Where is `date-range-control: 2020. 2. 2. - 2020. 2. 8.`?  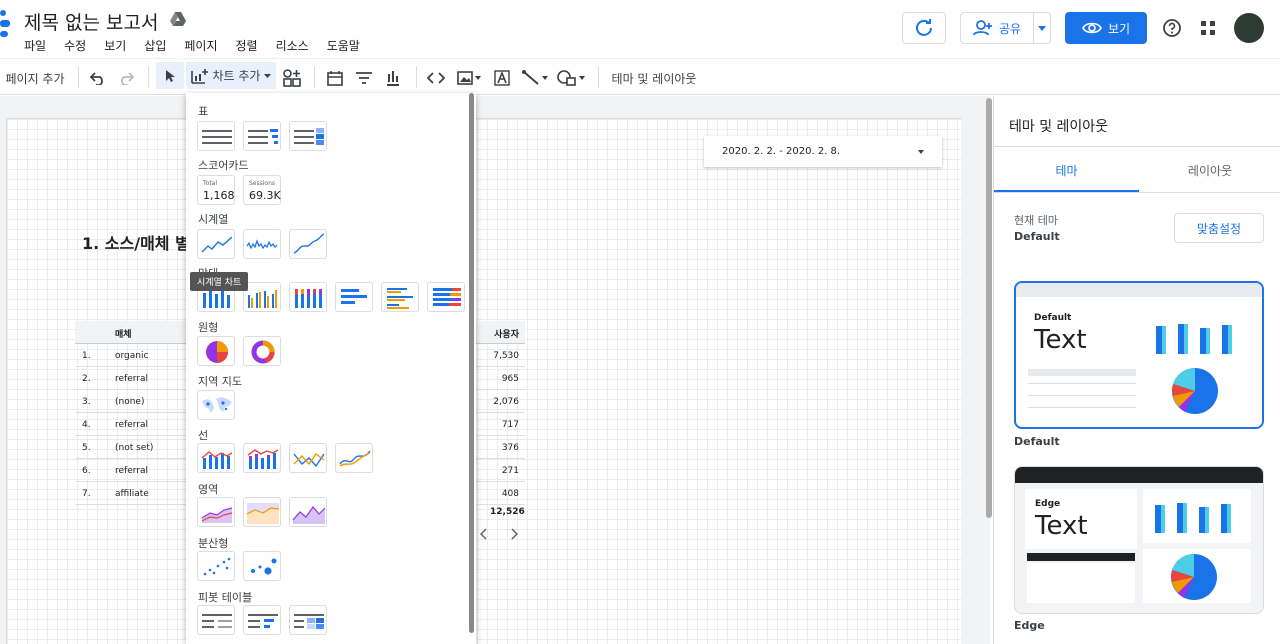 date-range-control: 2020. 2. 2. - 2020. 2. 8. is located at coordinates (823, 151).